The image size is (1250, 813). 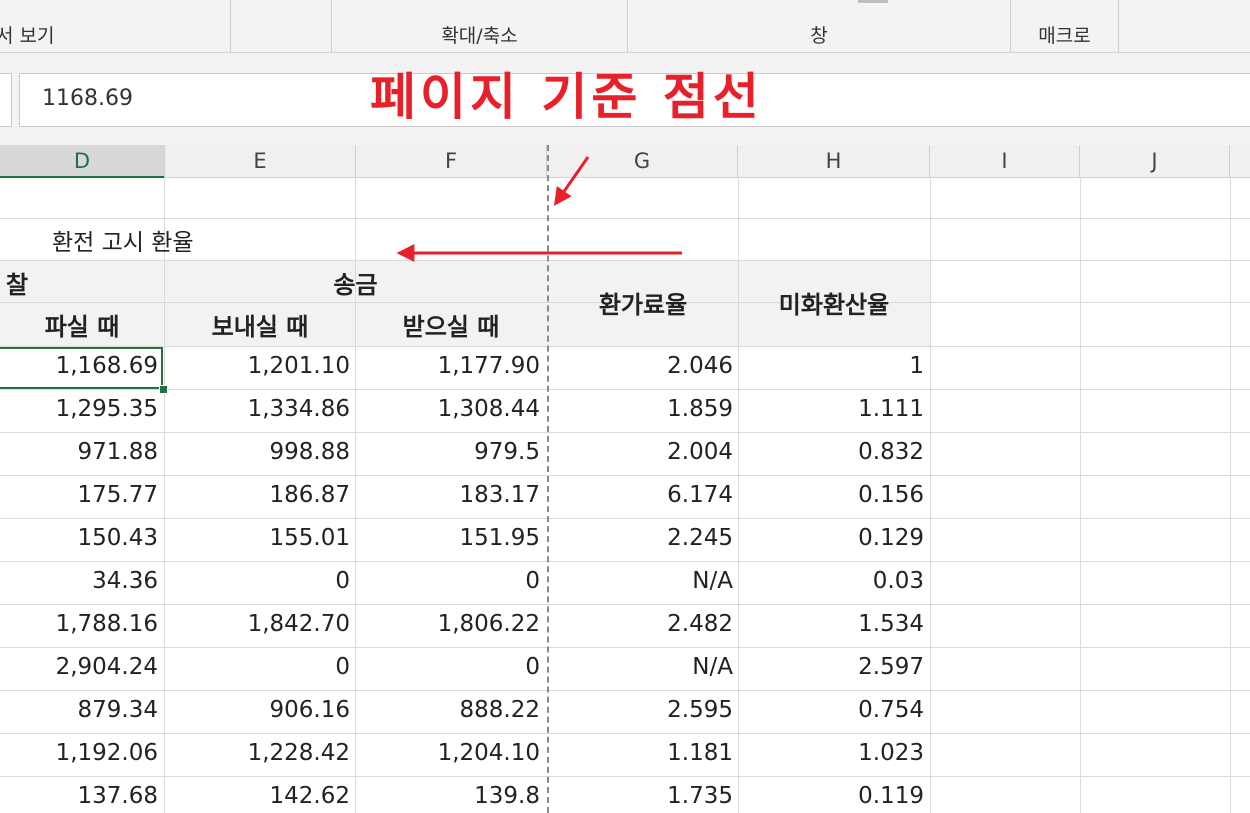 I want to click on subheader-receive: 받으실 때, so click(x=451, y=324).